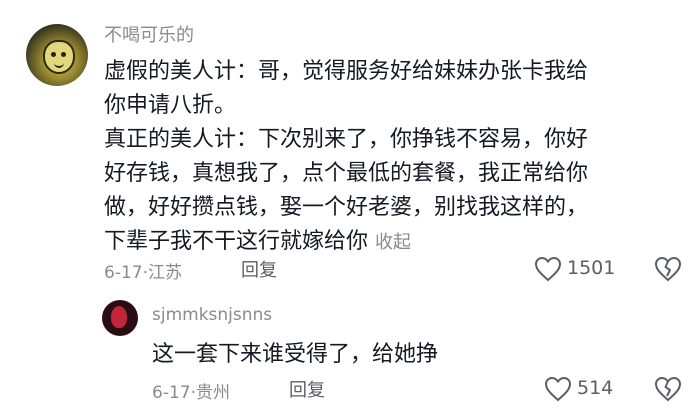  What do you see at coordinates (295, 354) in the screenshot?
I see `comment-text: 这一套下来谁受得了，给她挣` at bounding box center [295, 354].